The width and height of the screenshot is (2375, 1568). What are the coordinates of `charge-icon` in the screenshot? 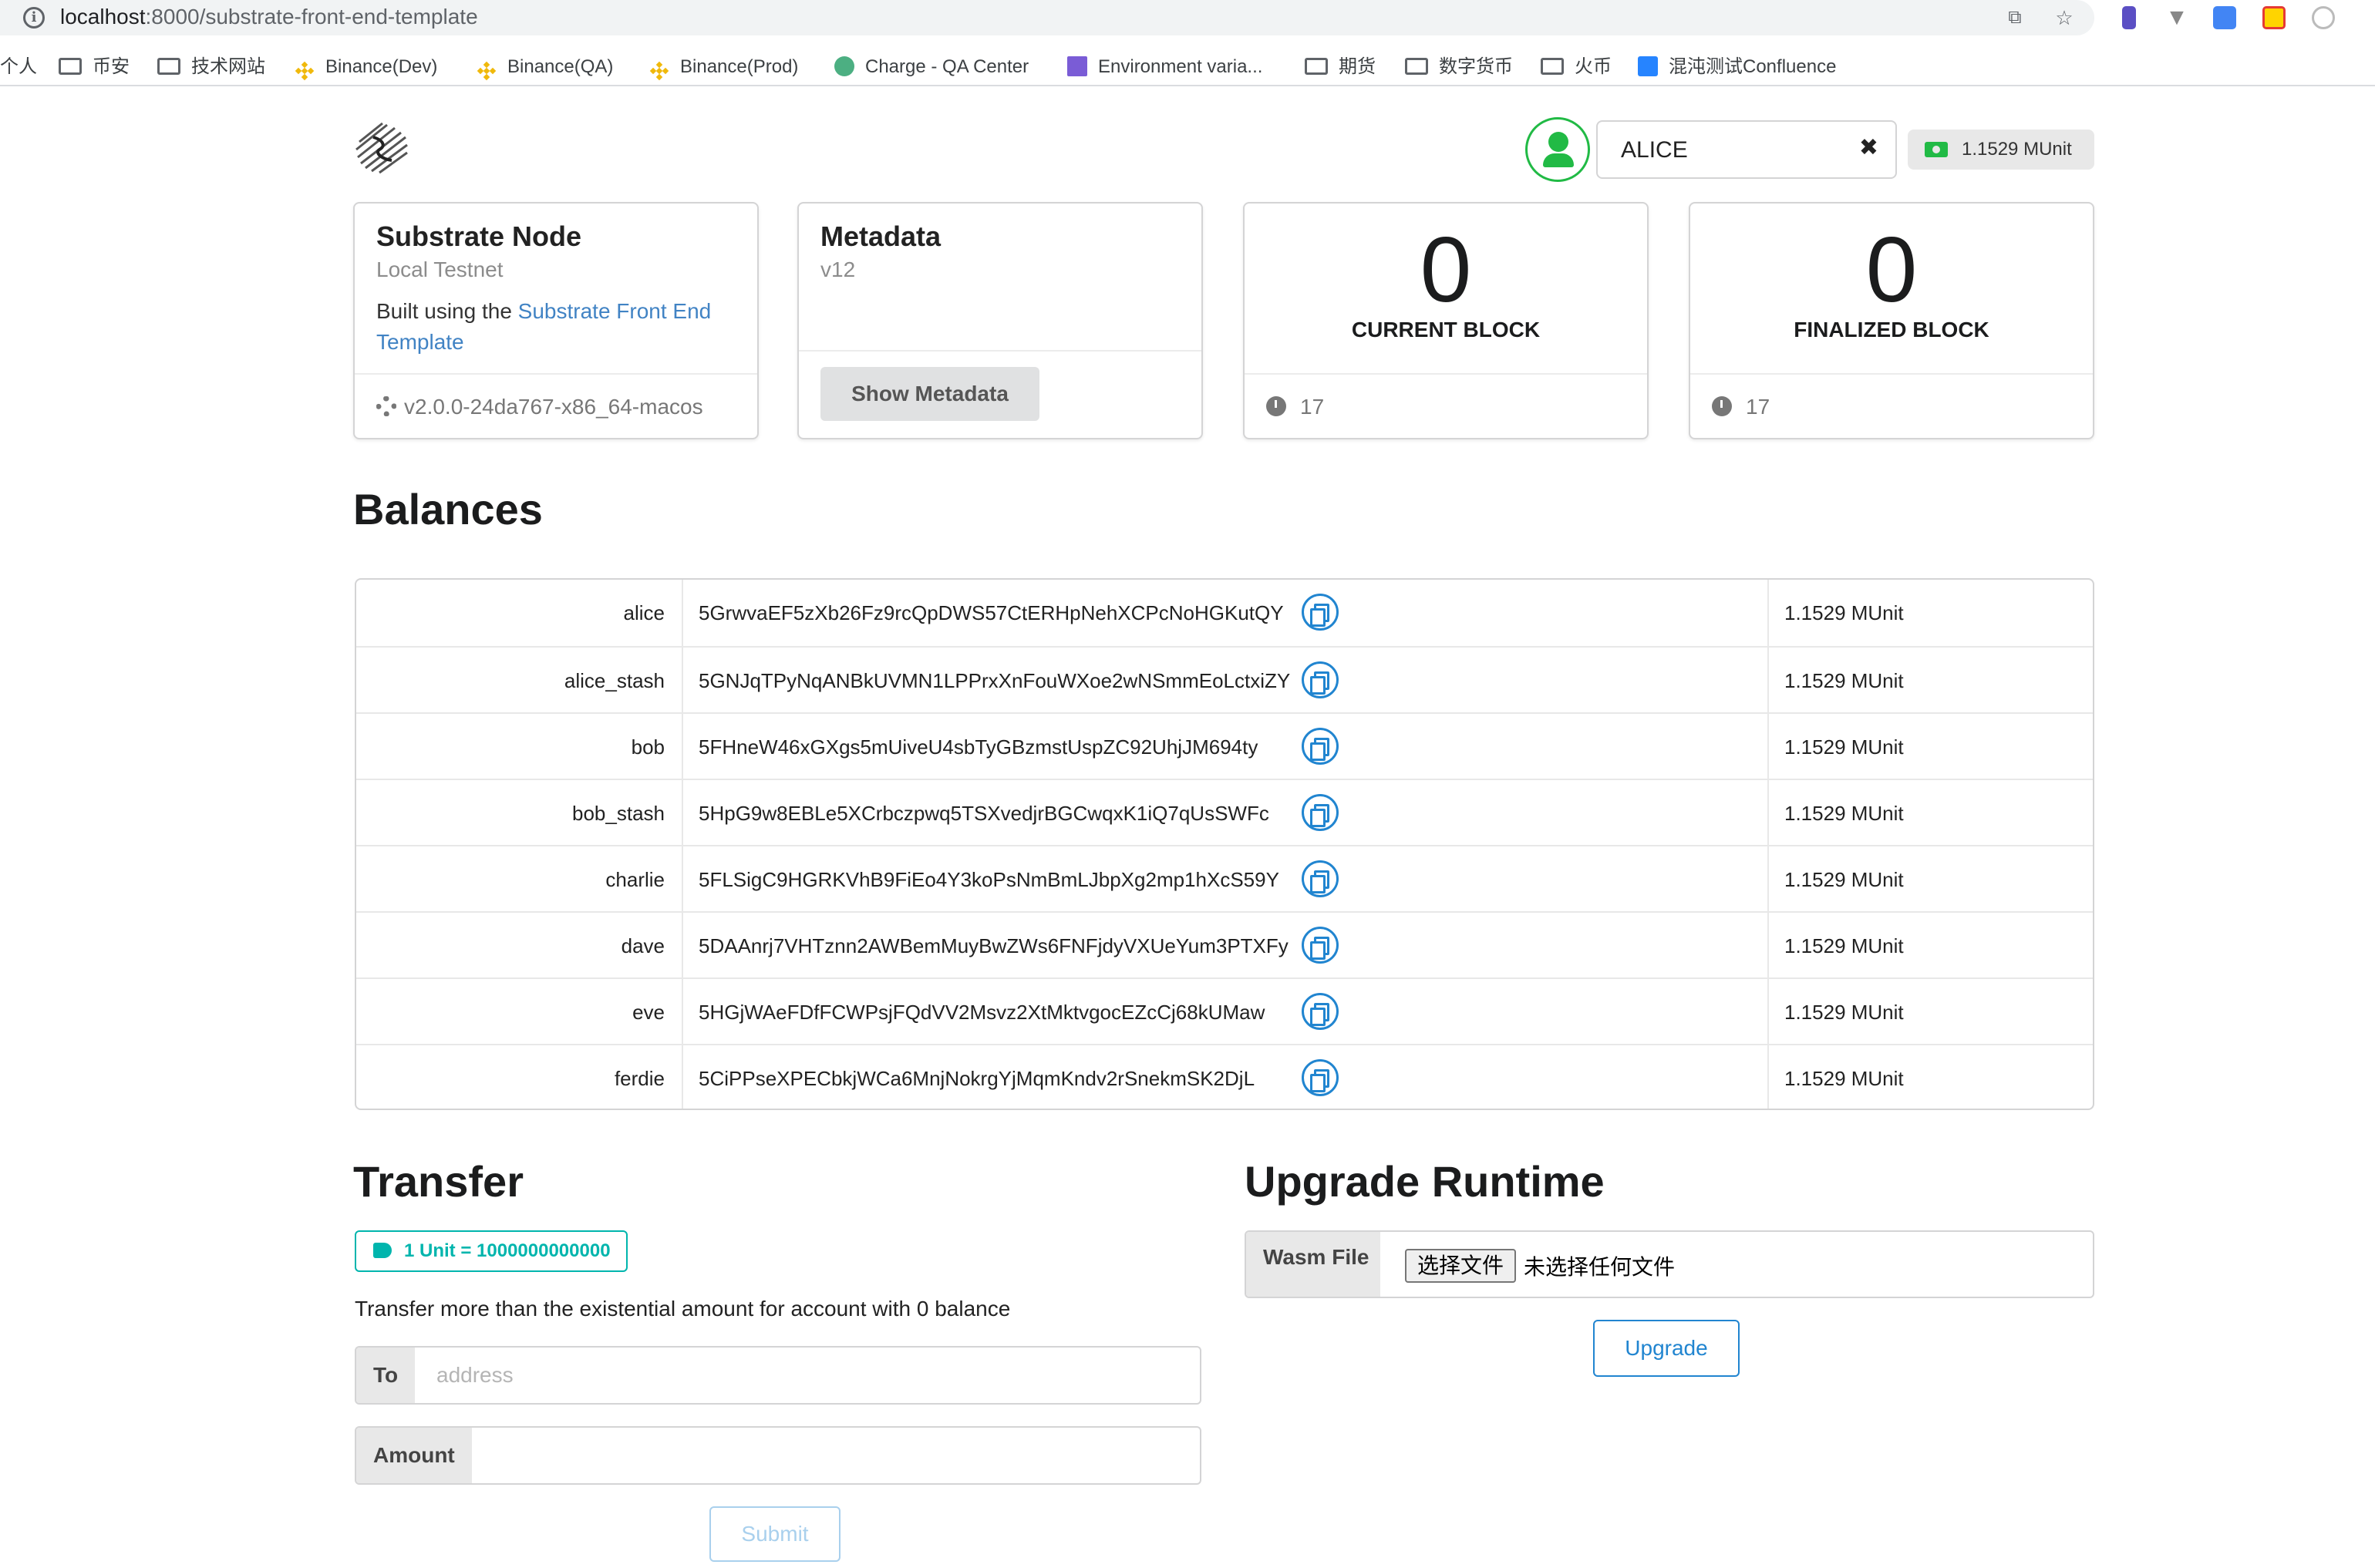 It's located at (844, 66).